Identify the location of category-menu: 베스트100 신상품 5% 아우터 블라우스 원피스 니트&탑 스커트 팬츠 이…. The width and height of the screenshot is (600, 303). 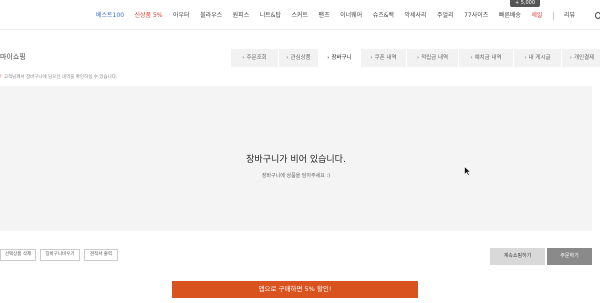
(340, 16).